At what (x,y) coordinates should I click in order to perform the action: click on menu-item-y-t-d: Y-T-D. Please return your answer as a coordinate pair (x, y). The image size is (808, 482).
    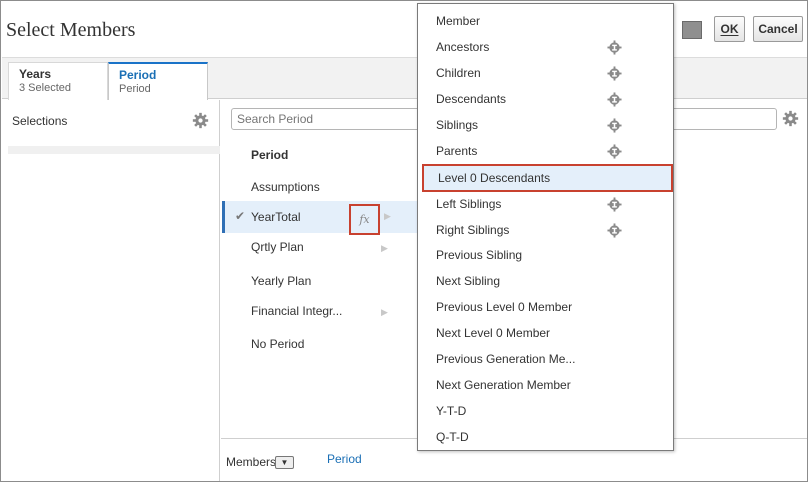
    Looking at the image, I should click on (545, 411).